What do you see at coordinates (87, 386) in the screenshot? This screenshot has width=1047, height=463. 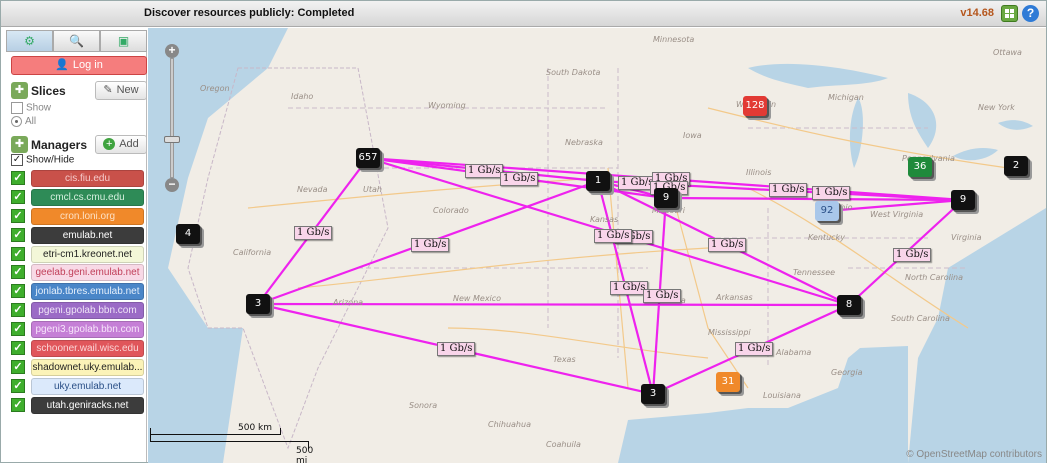 I see `manager-name-button: uky.emulab.net` at bounding box center [87, 386].